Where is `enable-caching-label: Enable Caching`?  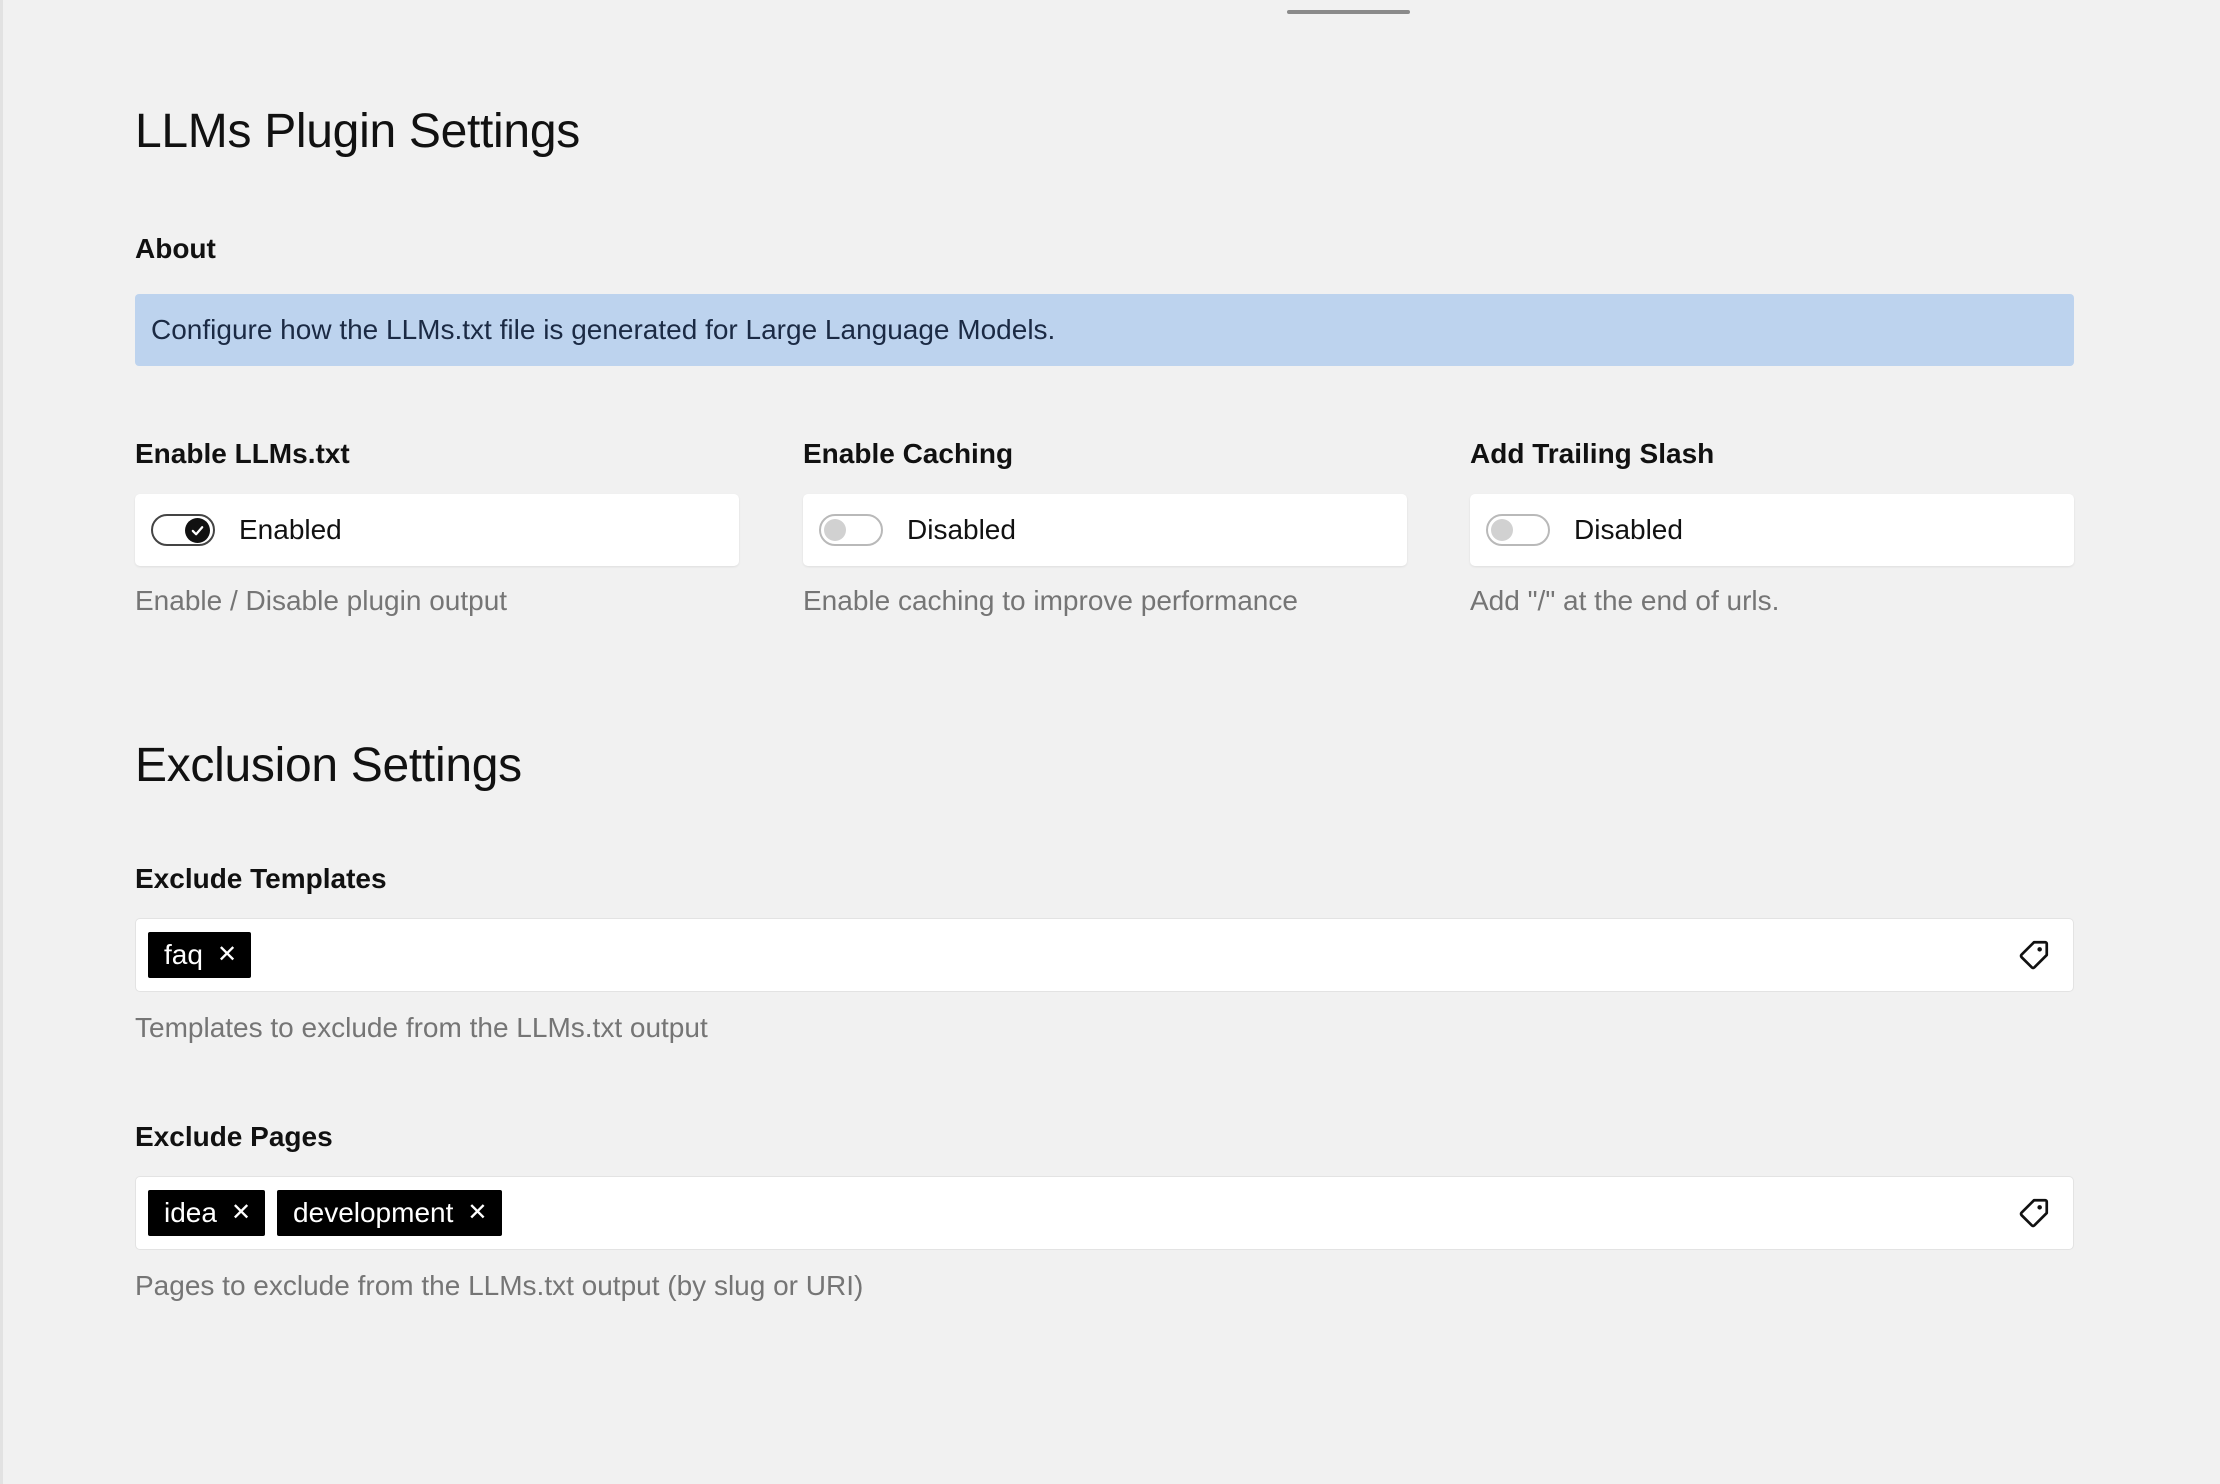 enable-caching-label: Enable Caching is located at coordinates (908, 453).